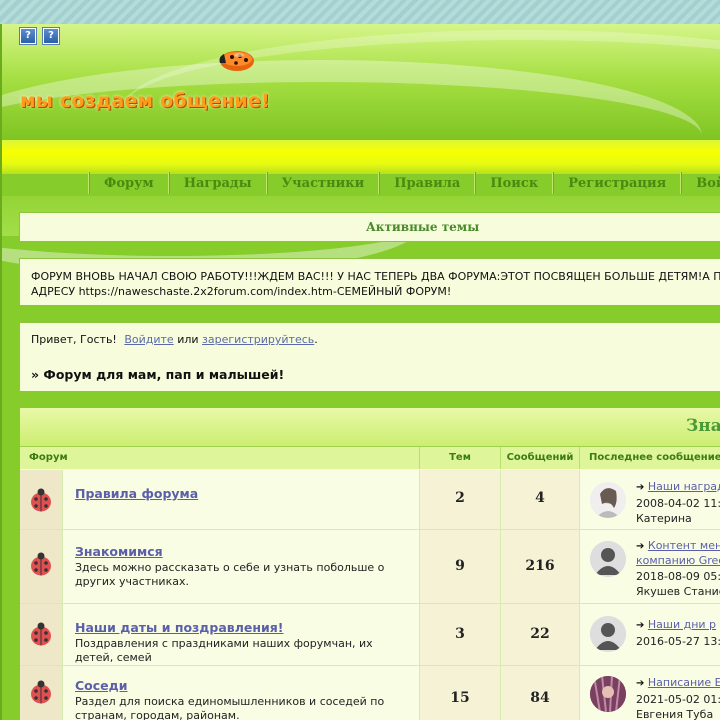  What do you see at coordinates (258, 339) in the screenshot?
I see `register-link: зарегистрируйтесь` at bounding box center [258, 339].